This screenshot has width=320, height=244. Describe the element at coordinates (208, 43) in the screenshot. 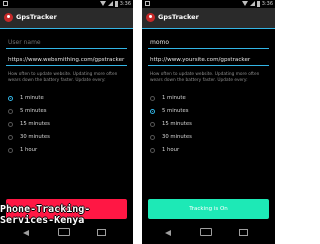

I see `username-input: momo` at that location.